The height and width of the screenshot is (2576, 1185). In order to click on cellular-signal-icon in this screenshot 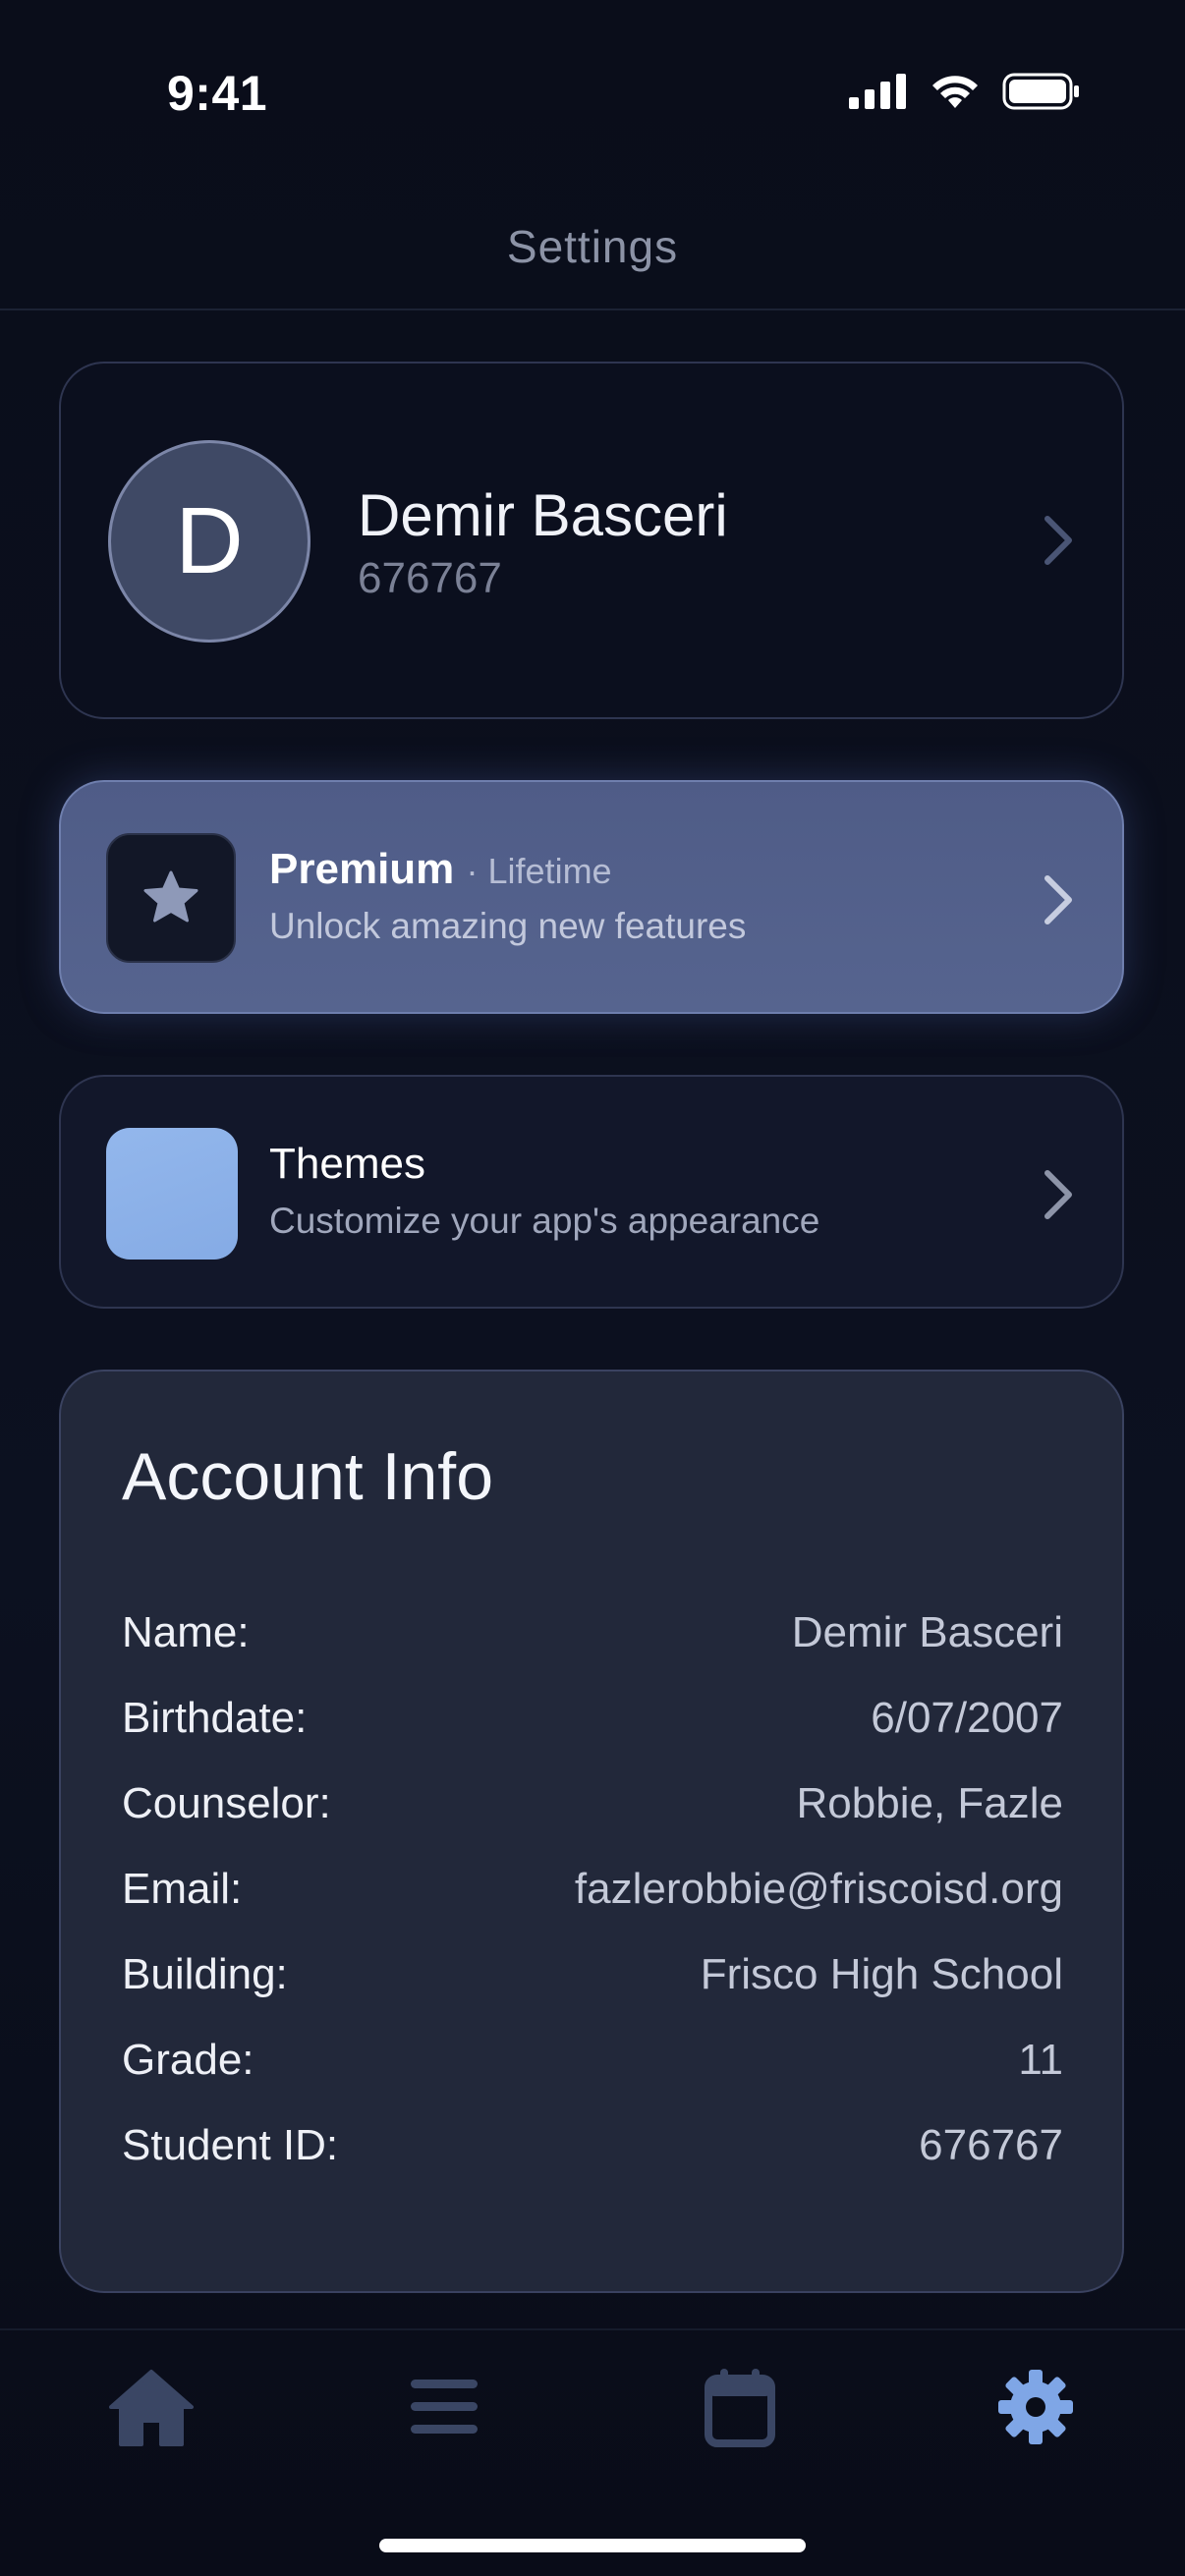, I will do `click(878, 91)`.